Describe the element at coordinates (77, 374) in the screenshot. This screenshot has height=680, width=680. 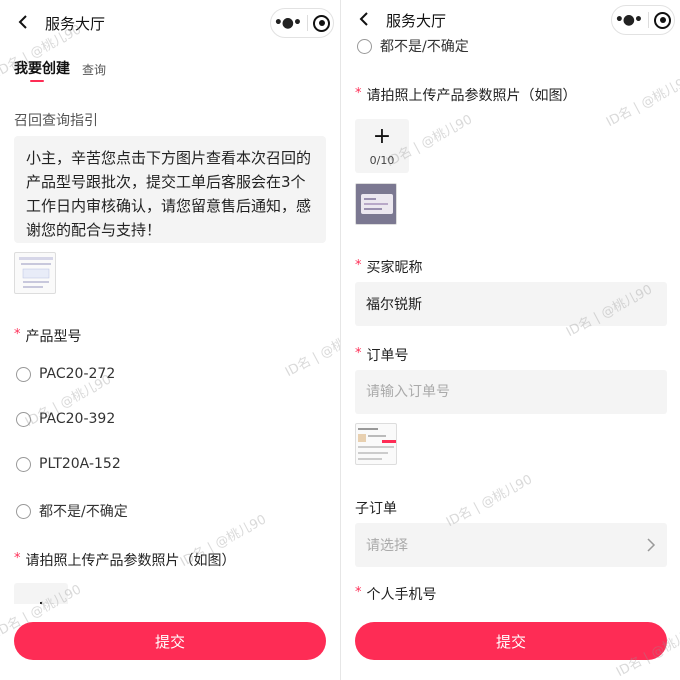
I see `option-label: PAC20-272` at that location.